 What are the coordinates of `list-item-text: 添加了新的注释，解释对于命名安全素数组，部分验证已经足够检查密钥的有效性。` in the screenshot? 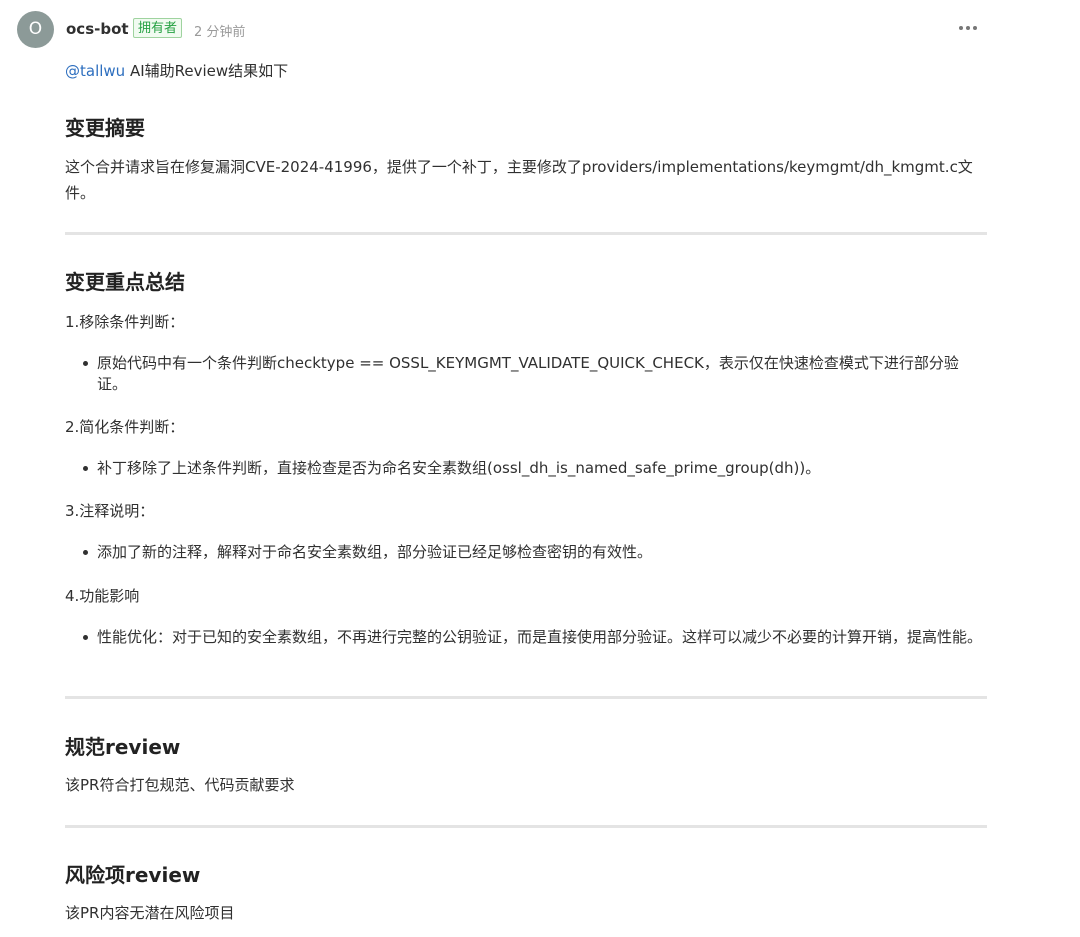 It's located at (375, 552).